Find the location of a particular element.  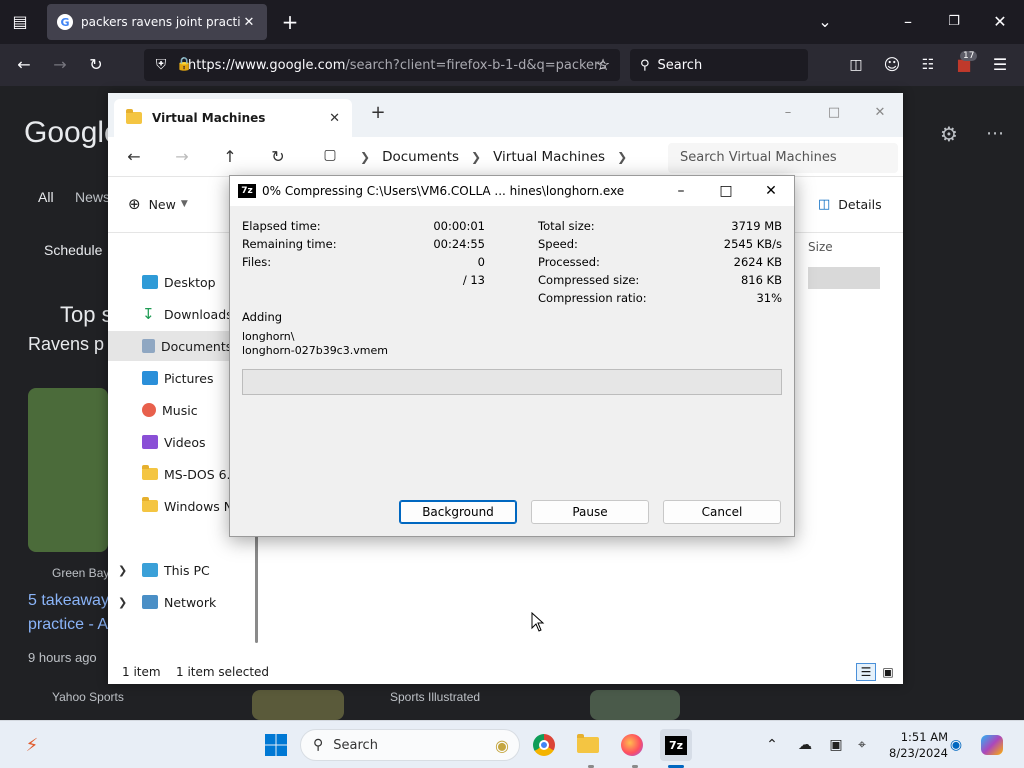

extensions-icon: ☷ is located at coordinates (928, 65).